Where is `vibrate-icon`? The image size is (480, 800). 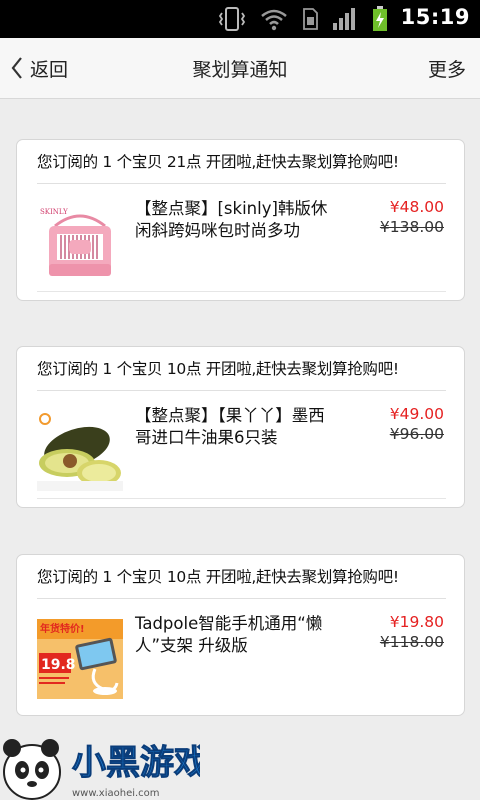
vibrate-icon is located at coordinates (232, 19).